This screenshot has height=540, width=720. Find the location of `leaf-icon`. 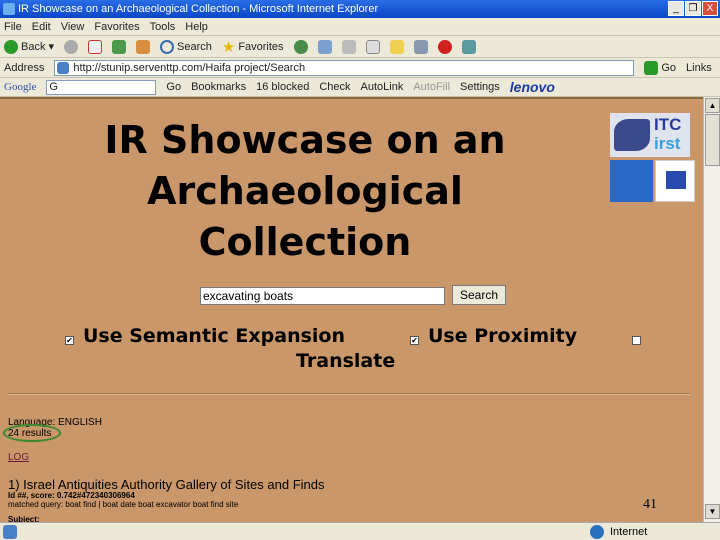

leaf-icon is located at coordinates (632, 135).